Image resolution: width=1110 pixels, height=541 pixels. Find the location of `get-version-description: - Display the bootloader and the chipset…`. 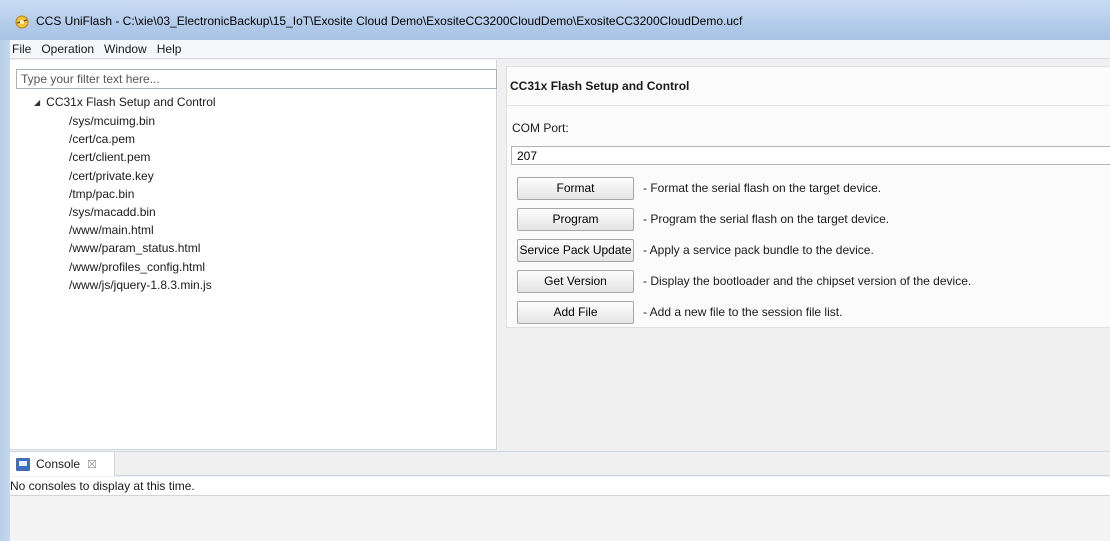

get-version-description: - Display the bootloader and the chipset… is located at coordinates (807, 281).